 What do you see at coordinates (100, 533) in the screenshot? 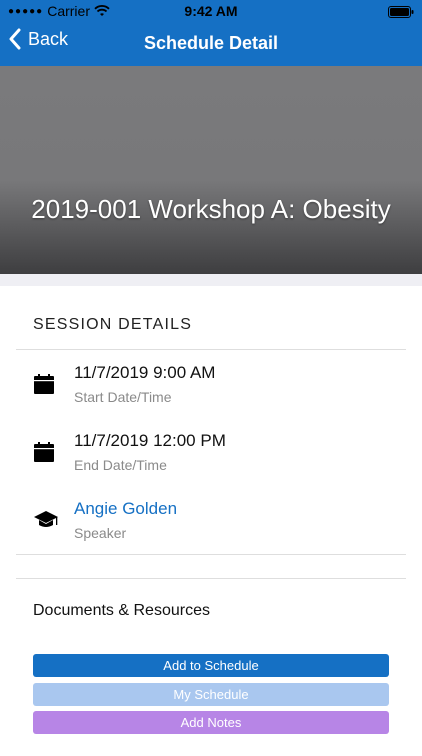
I see `speaker-label: Speaker` at bounding box center [100, 533].